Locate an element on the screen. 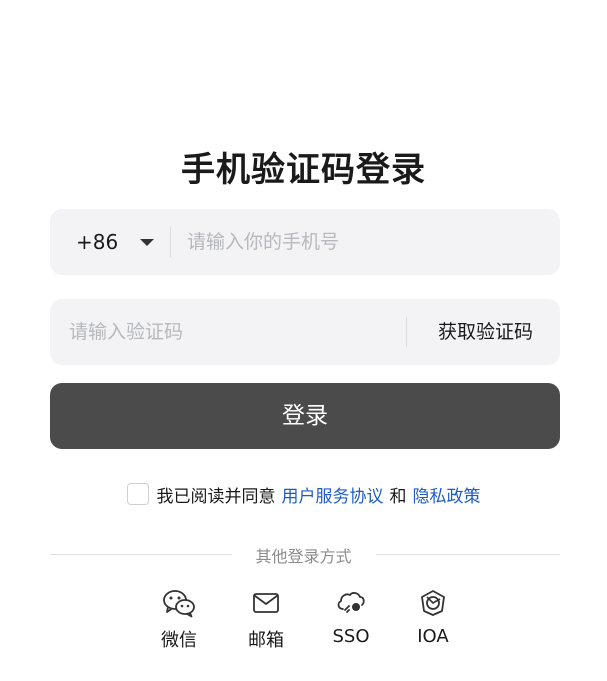 The image size is (607, 681). wechat-login-button: 微信 is located at coordinates (179, 620).